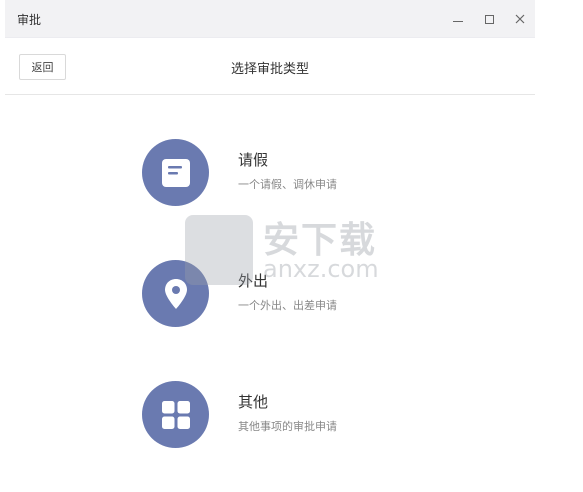  Describe the element at coordinates (292, 416) in the screenshot. I see `option-other: 其他 其他事项的审批申请` at that location.